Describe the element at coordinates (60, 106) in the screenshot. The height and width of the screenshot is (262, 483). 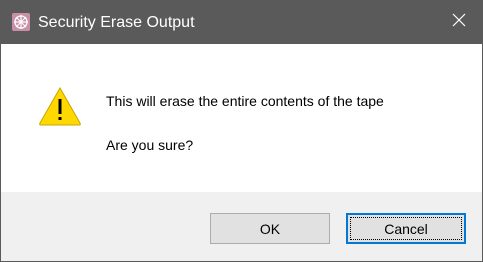
I see `warning-icon` at that location.